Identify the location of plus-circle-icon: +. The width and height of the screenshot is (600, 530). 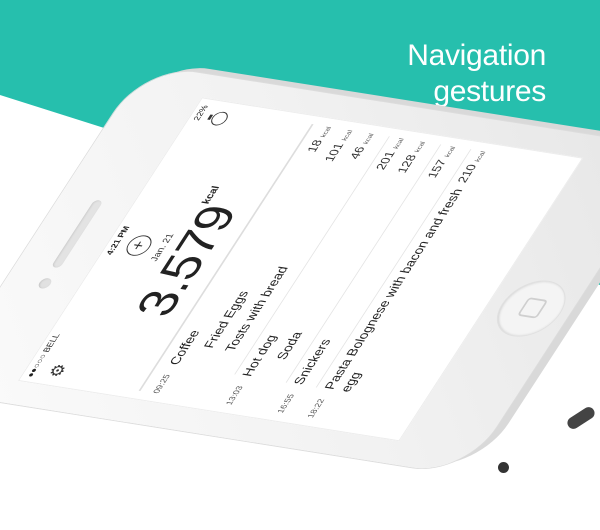
(139, 245).